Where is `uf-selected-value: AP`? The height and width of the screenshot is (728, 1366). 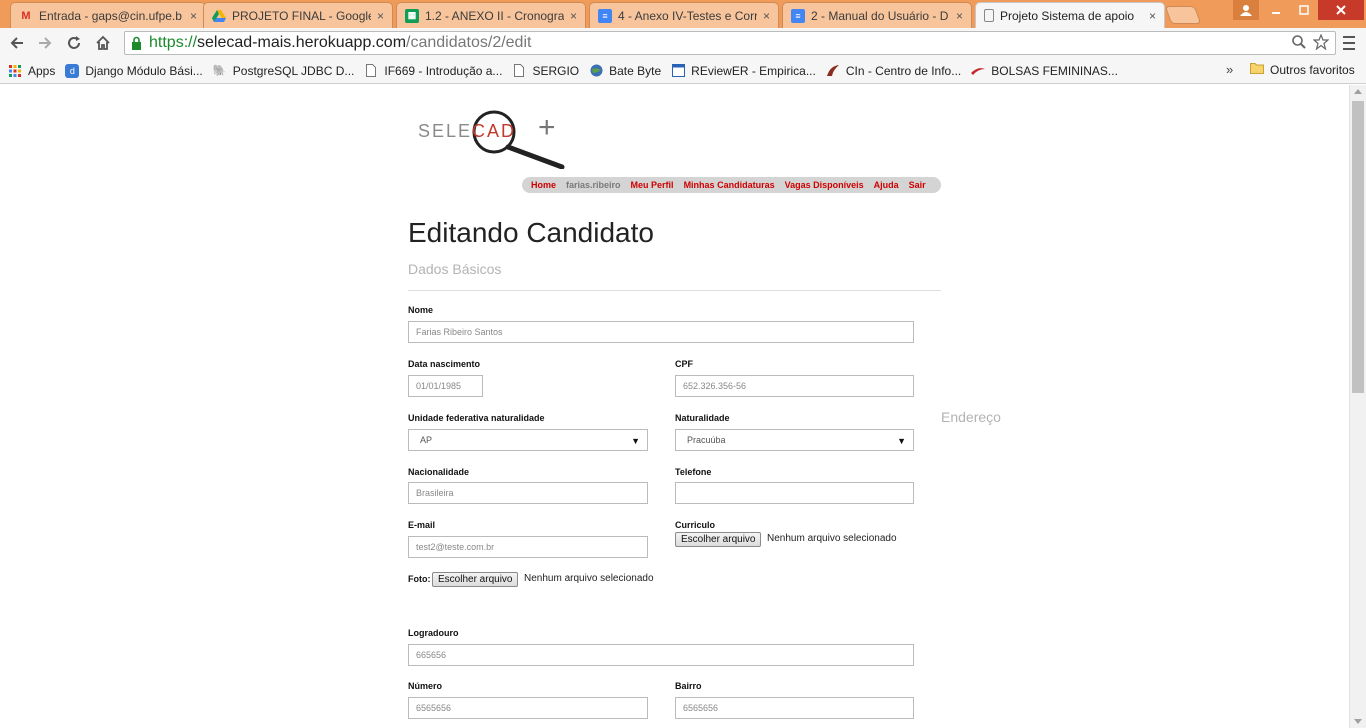 uf-selected-value: AP is located at coordinates (426, 440).